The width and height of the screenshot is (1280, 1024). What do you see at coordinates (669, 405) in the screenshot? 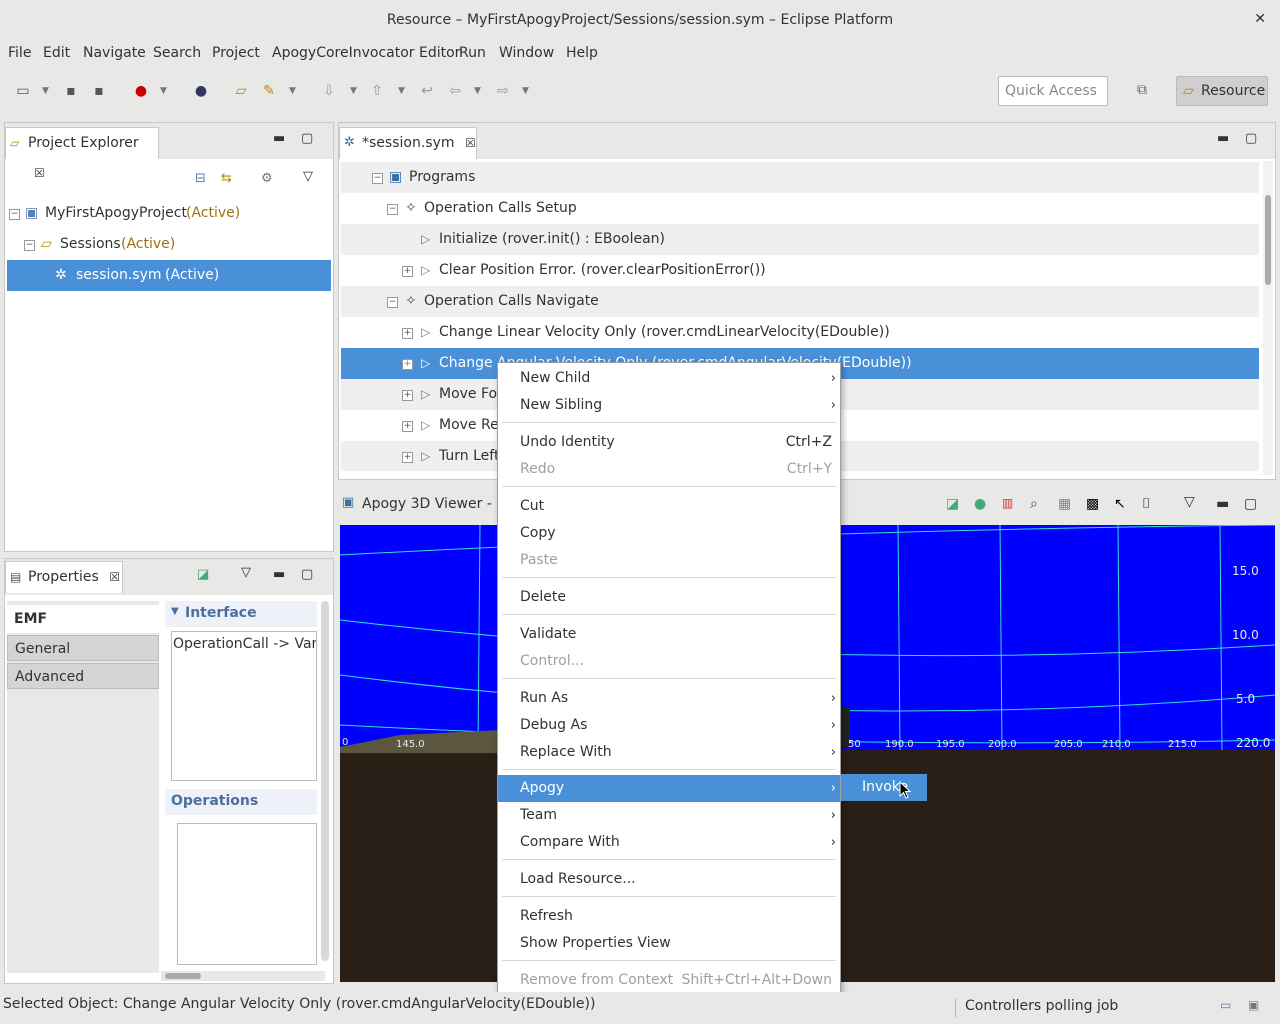
I see `menu-item-new-sibling: New Sibling ›` at bounding box center [669, 405].